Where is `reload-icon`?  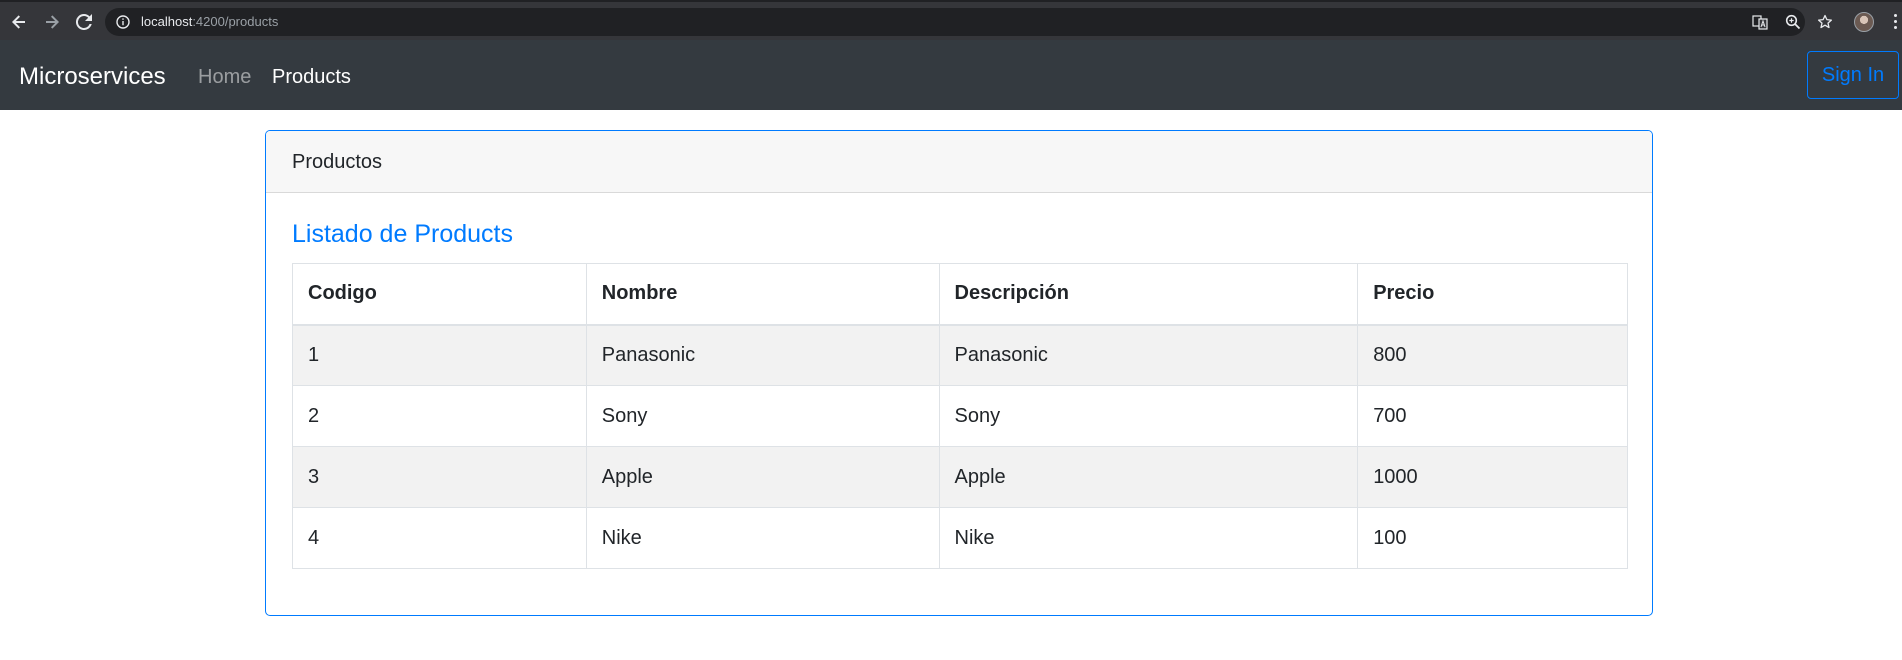 reload-icon is located at coordinates (84, 22).